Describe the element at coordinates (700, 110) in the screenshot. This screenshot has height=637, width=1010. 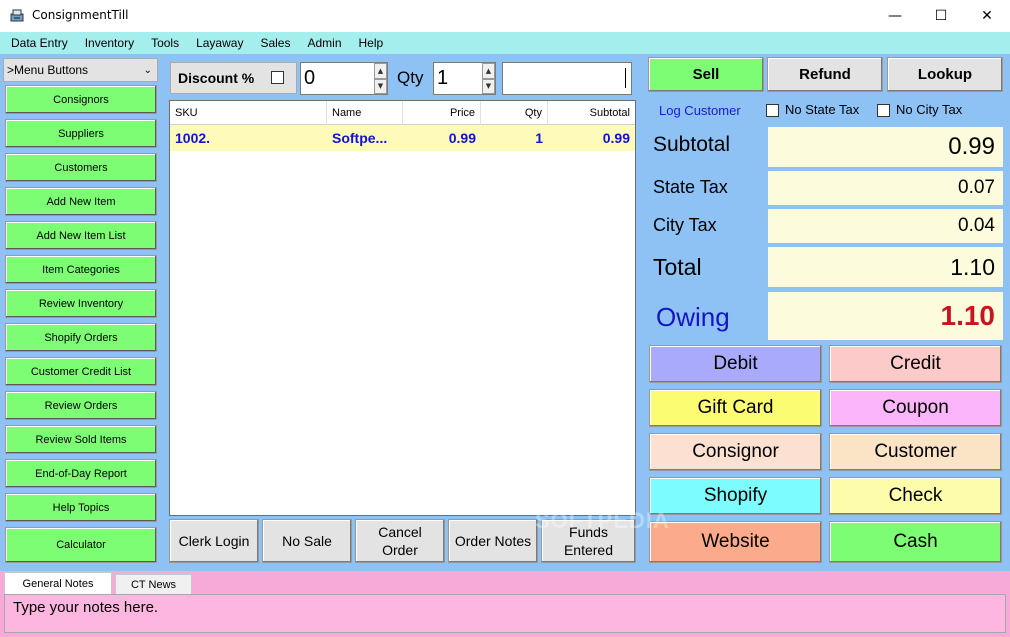
I see `log-customer-link: Log Customer` at that location.